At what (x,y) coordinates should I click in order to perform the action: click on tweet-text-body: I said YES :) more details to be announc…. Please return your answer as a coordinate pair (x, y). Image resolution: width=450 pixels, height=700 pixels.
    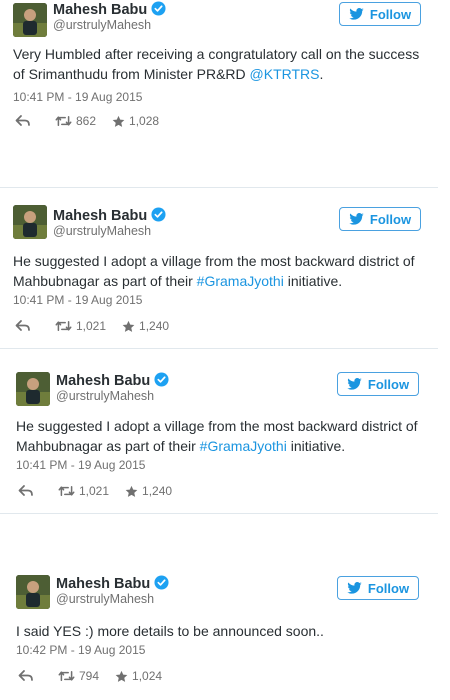
    Looking at the image, I should click on (170, 631).